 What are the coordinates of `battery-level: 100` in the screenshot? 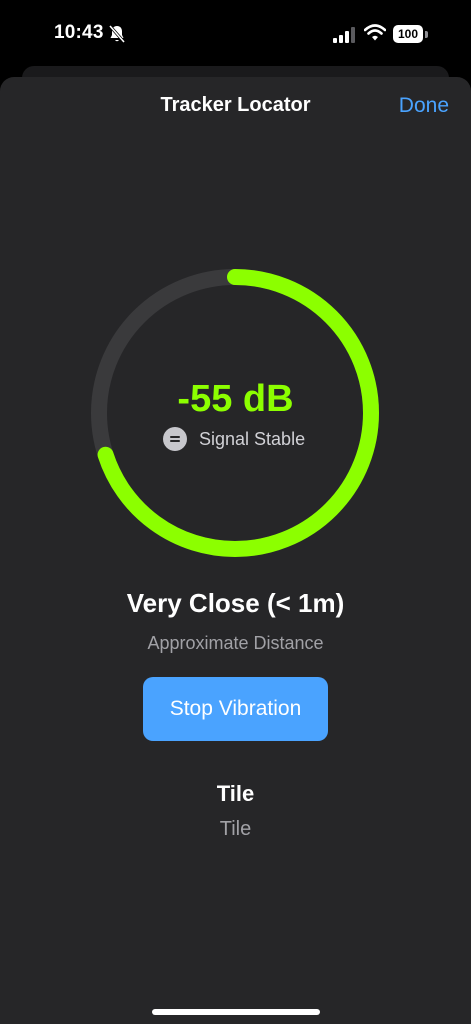 It's located at (408, 34).